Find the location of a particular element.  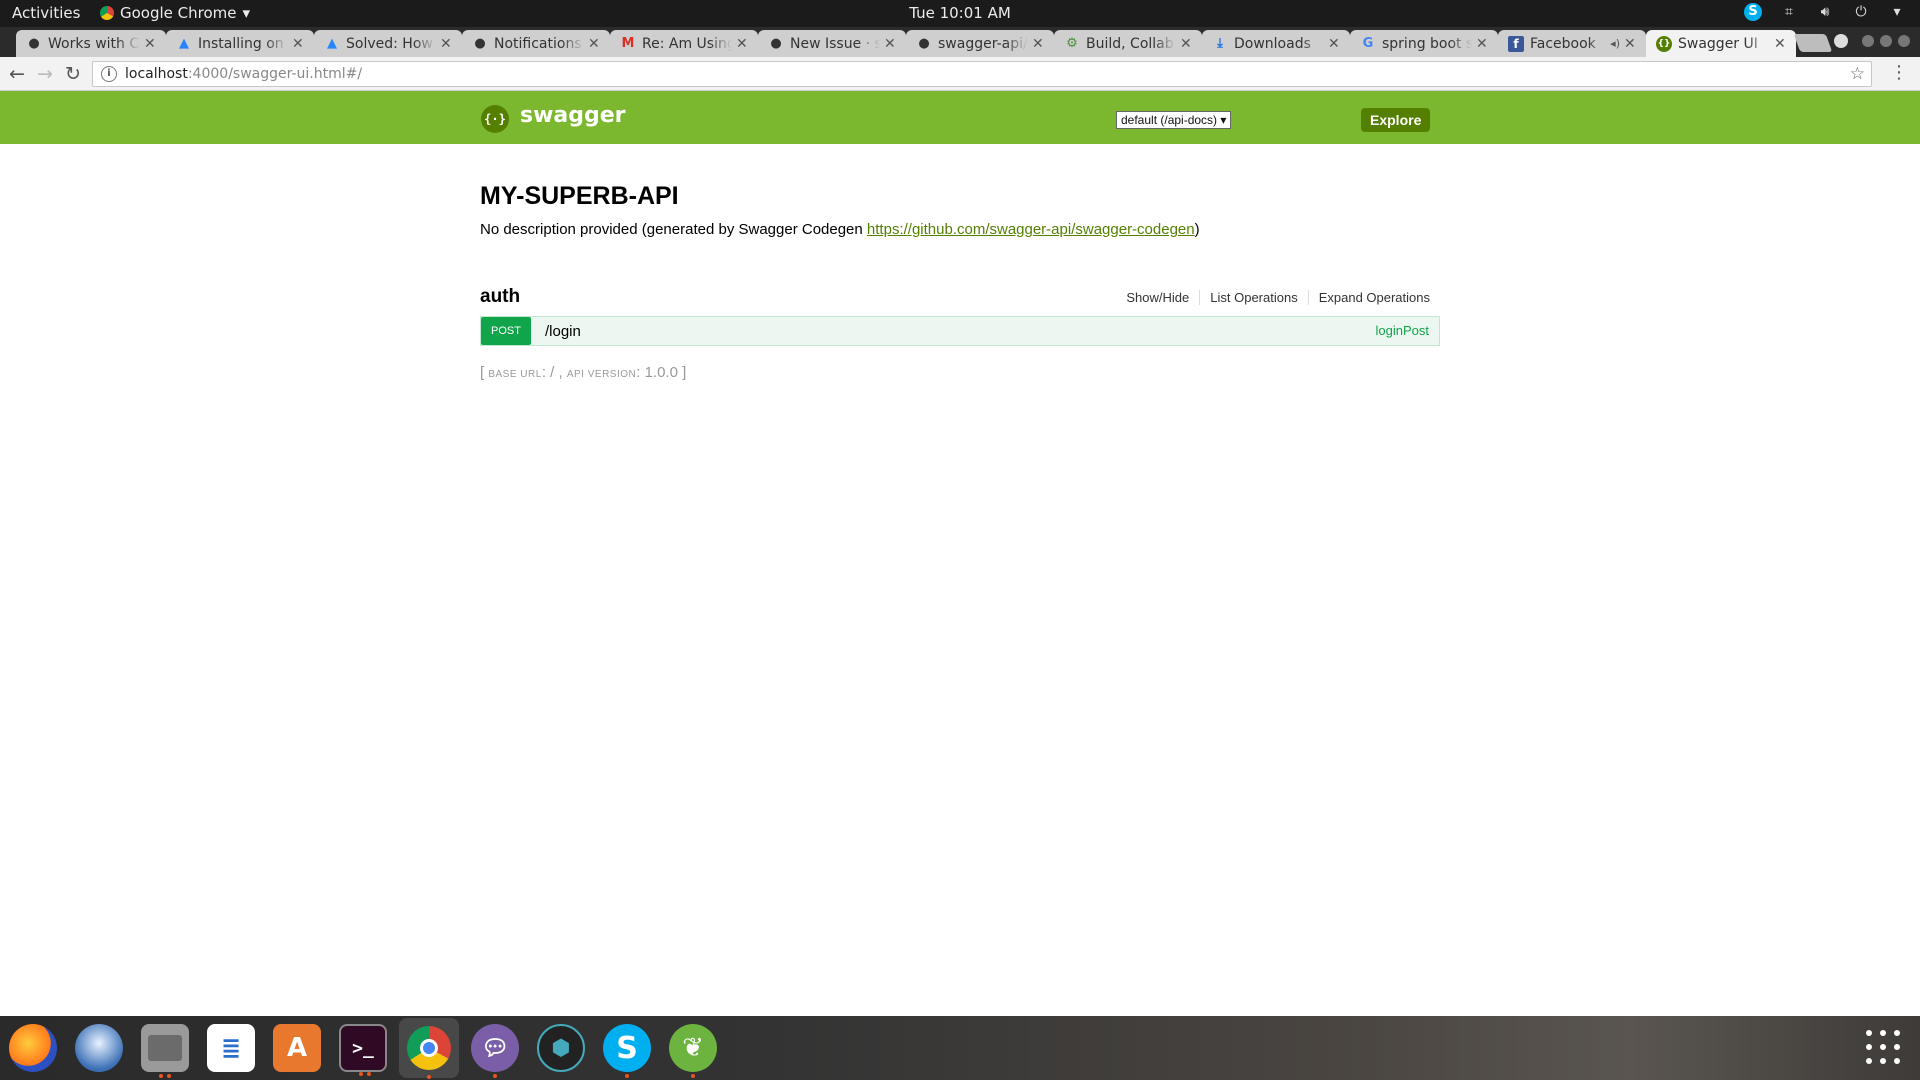

operation-nickname: loginPost is located at coordinates (1402, 330).